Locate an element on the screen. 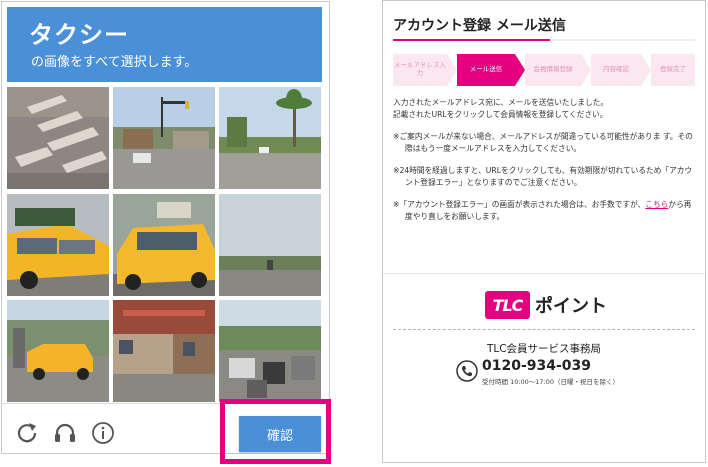  sent-message: 入力されたメールアドレス宛に、メールを送信いたしました。 is located at coordinates (501, 102).